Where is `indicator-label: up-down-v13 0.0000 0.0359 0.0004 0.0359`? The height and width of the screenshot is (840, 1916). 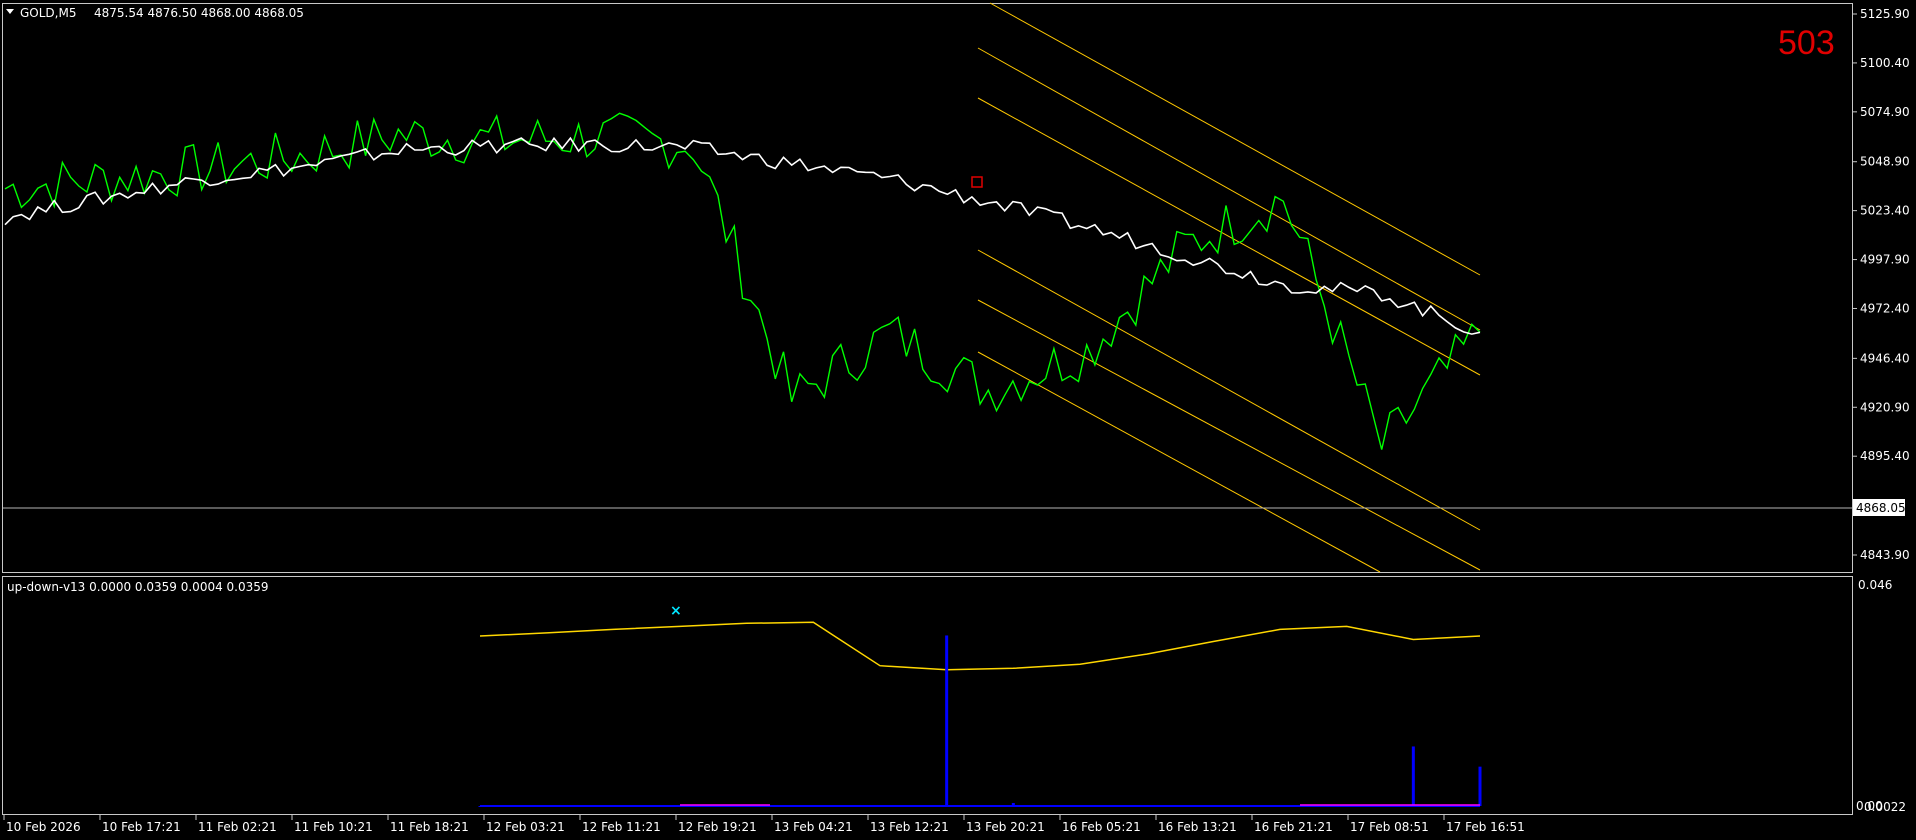
indicator-label: up-down-v13 0.0000 0.0359 0.0004 0.0359 is located at coordinates (138, 587).